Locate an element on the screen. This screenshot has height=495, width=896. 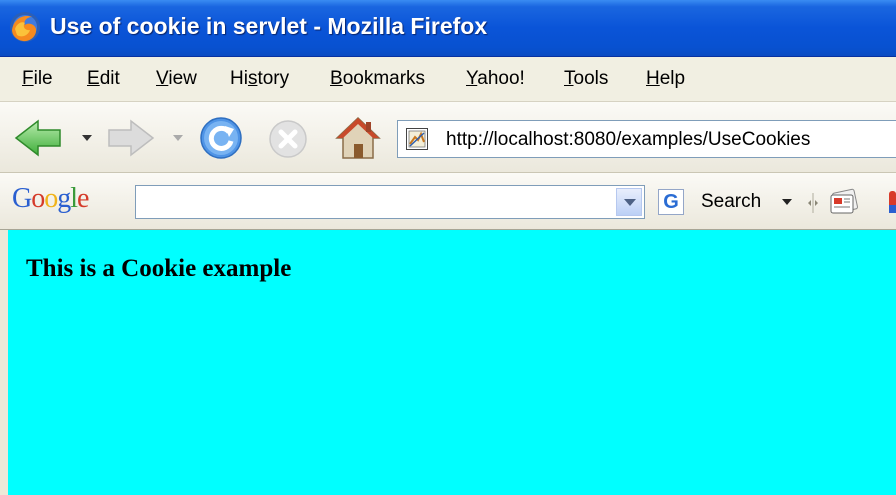
search-options-dropdown is located at coordinates (787, 202).